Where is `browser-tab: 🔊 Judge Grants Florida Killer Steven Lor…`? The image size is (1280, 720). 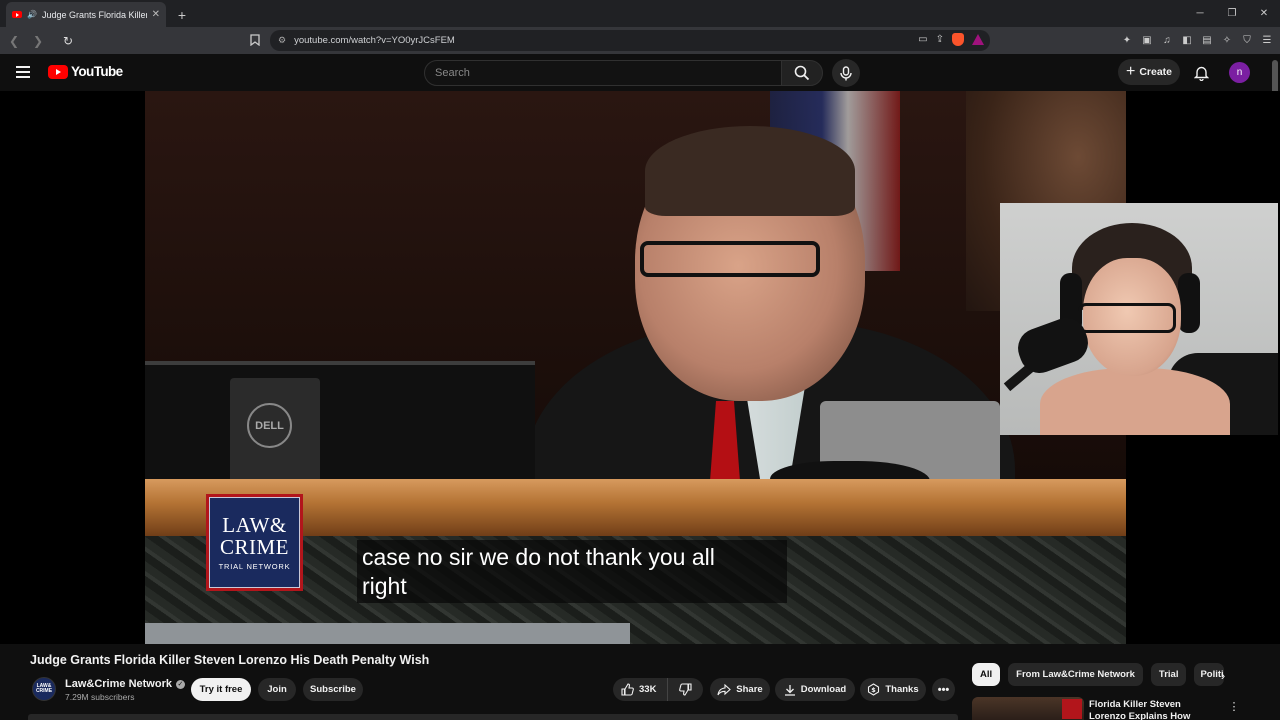
browser-tab: 🔊 Judge Grants Florida Killer Steven Lor… is located at coordinates (86, 14).